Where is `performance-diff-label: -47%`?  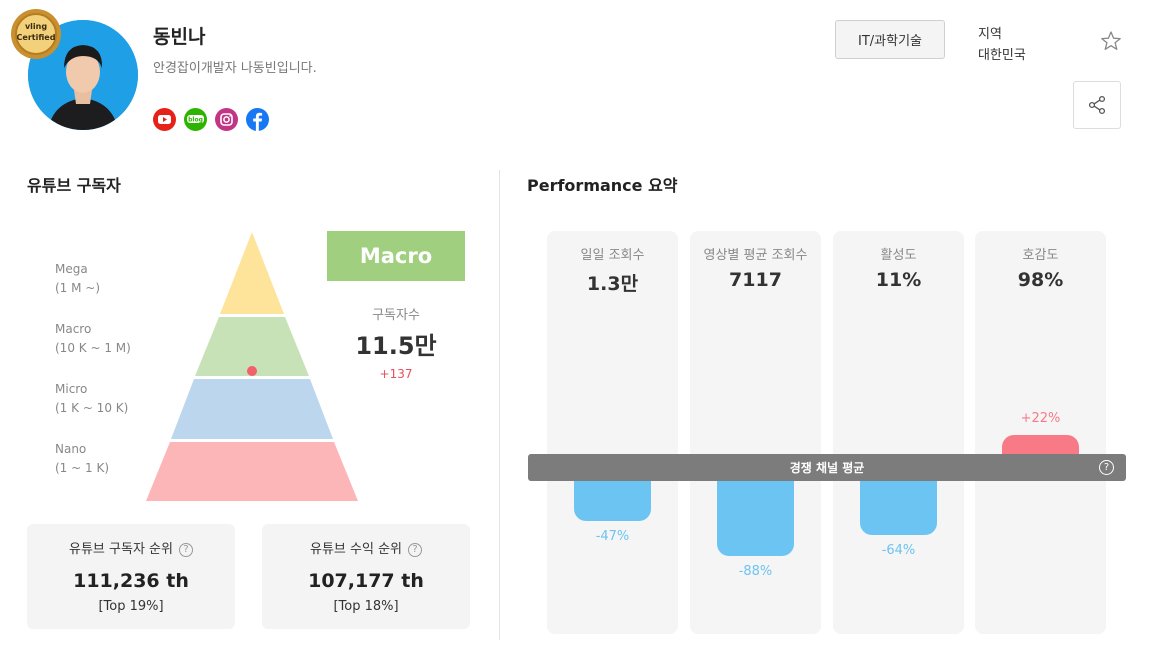
performance-diff-label: -47% is located at coordinates (612, 536).